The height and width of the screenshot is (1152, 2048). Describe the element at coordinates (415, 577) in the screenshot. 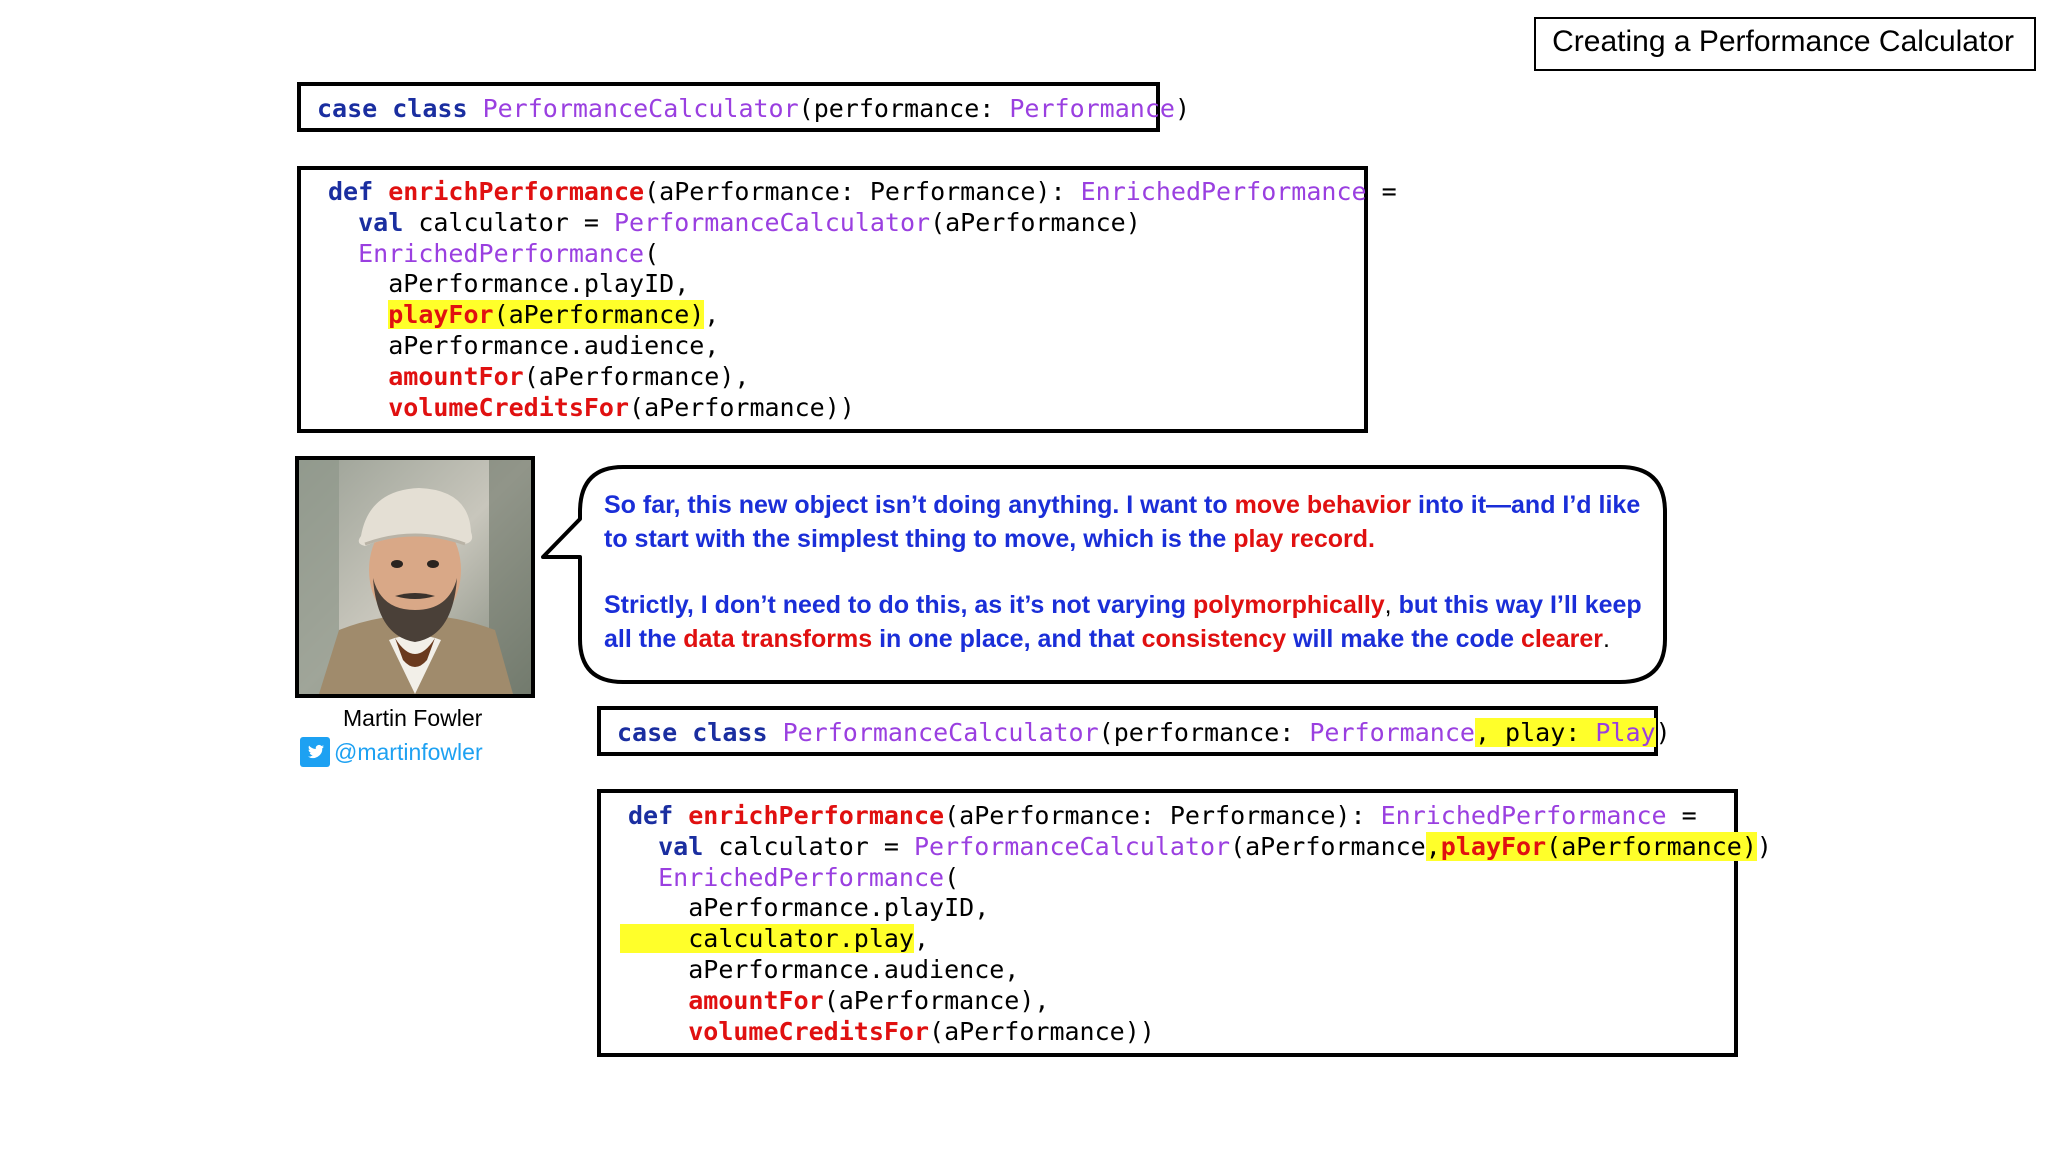

I see `author-photo` at that location.